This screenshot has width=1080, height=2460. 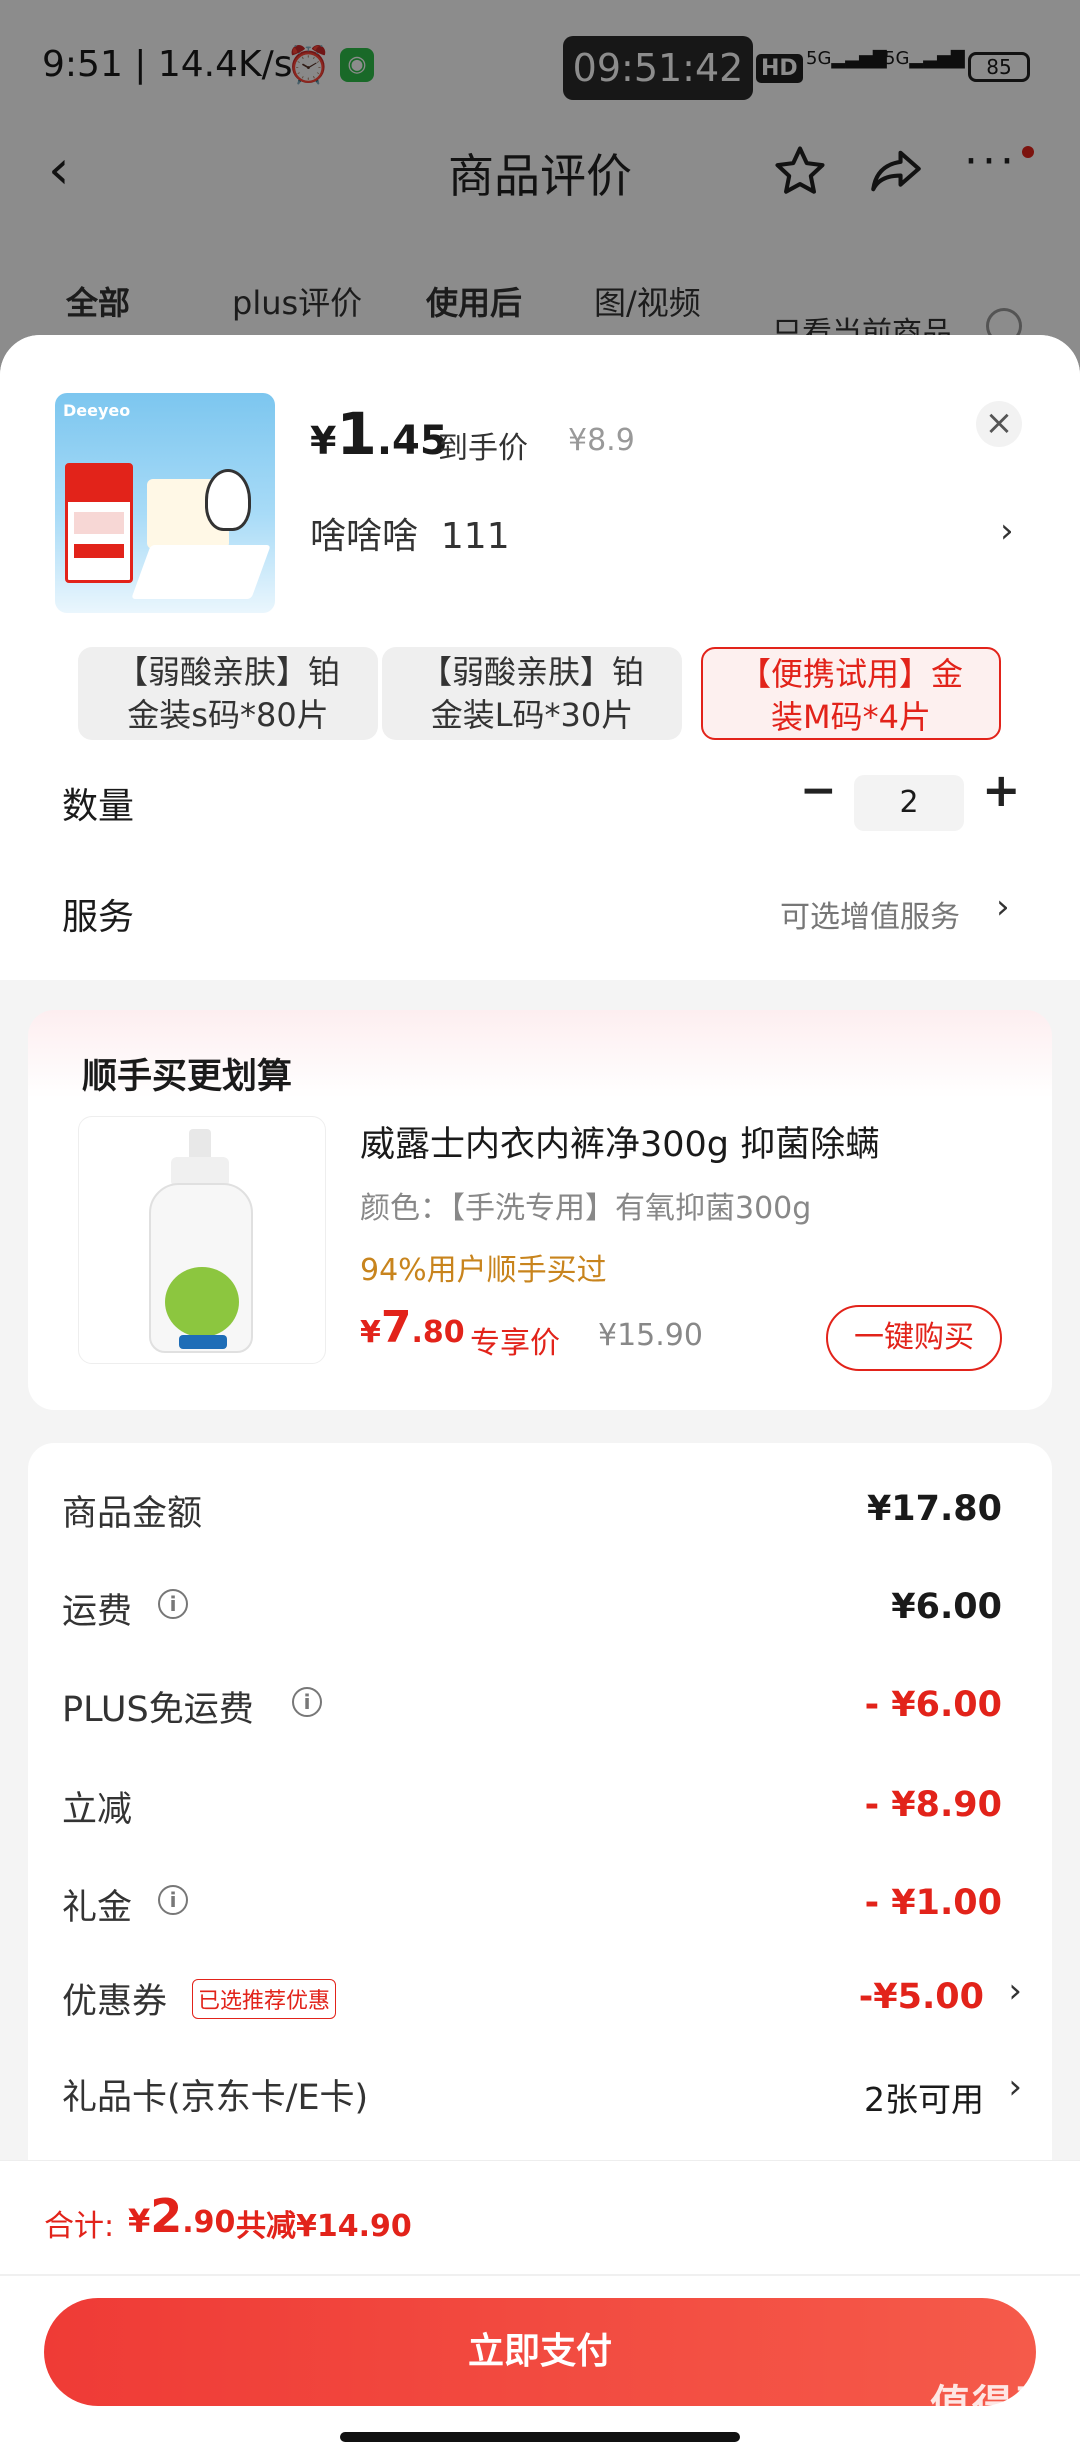 What do you see at coordinates (540, 2275) in the screenshot?
I see `divider` at bounding box center [540, 2275].